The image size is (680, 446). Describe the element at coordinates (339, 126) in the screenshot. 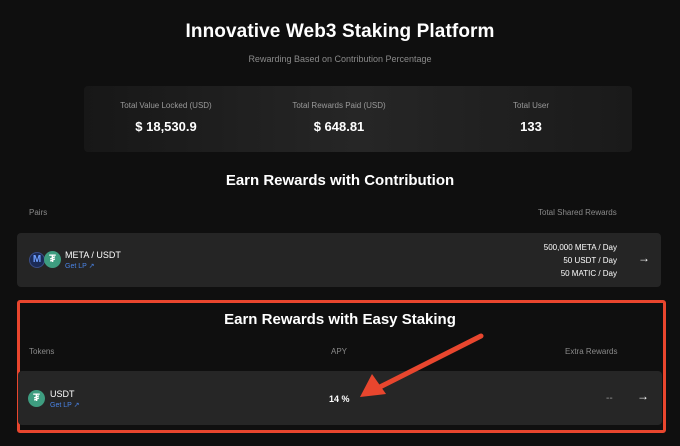

I see `stat-value: $ 648.81` at that location.